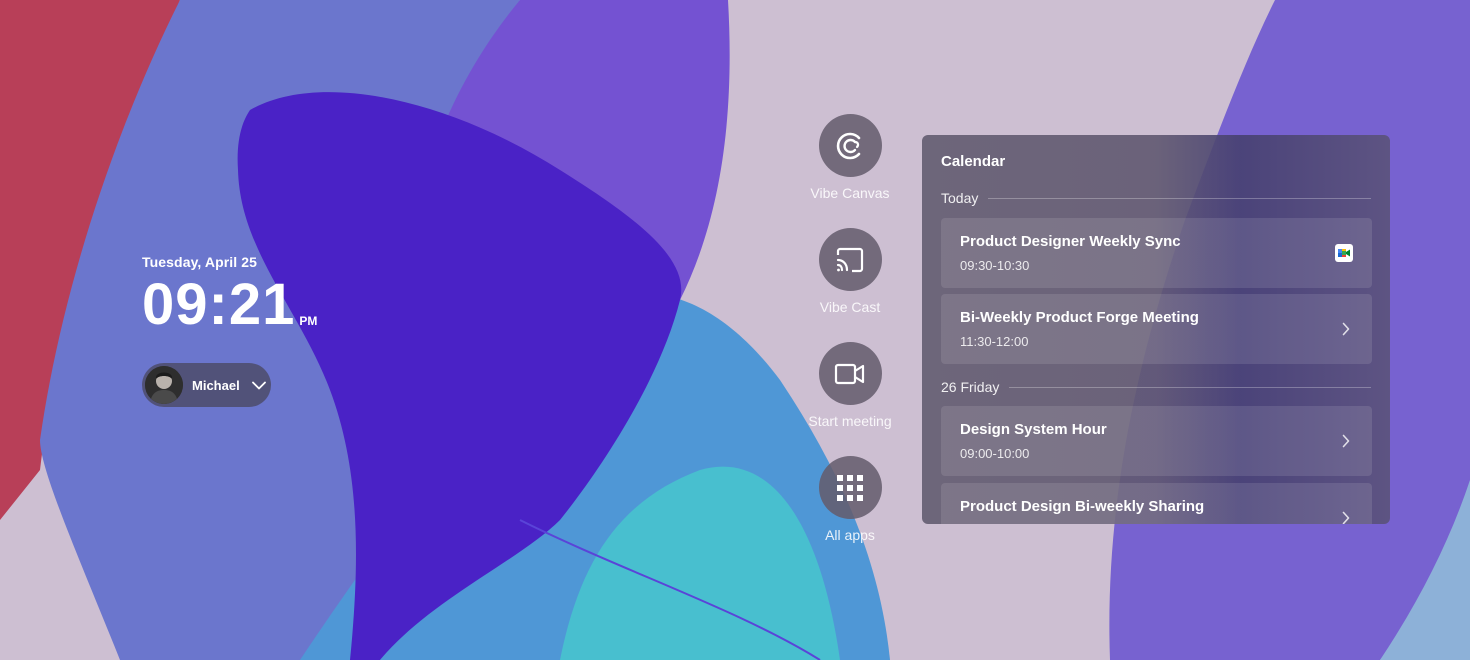 This screenshot has height=660, width=1470. I want to click on chevron-down-icon, so click(258, 385).